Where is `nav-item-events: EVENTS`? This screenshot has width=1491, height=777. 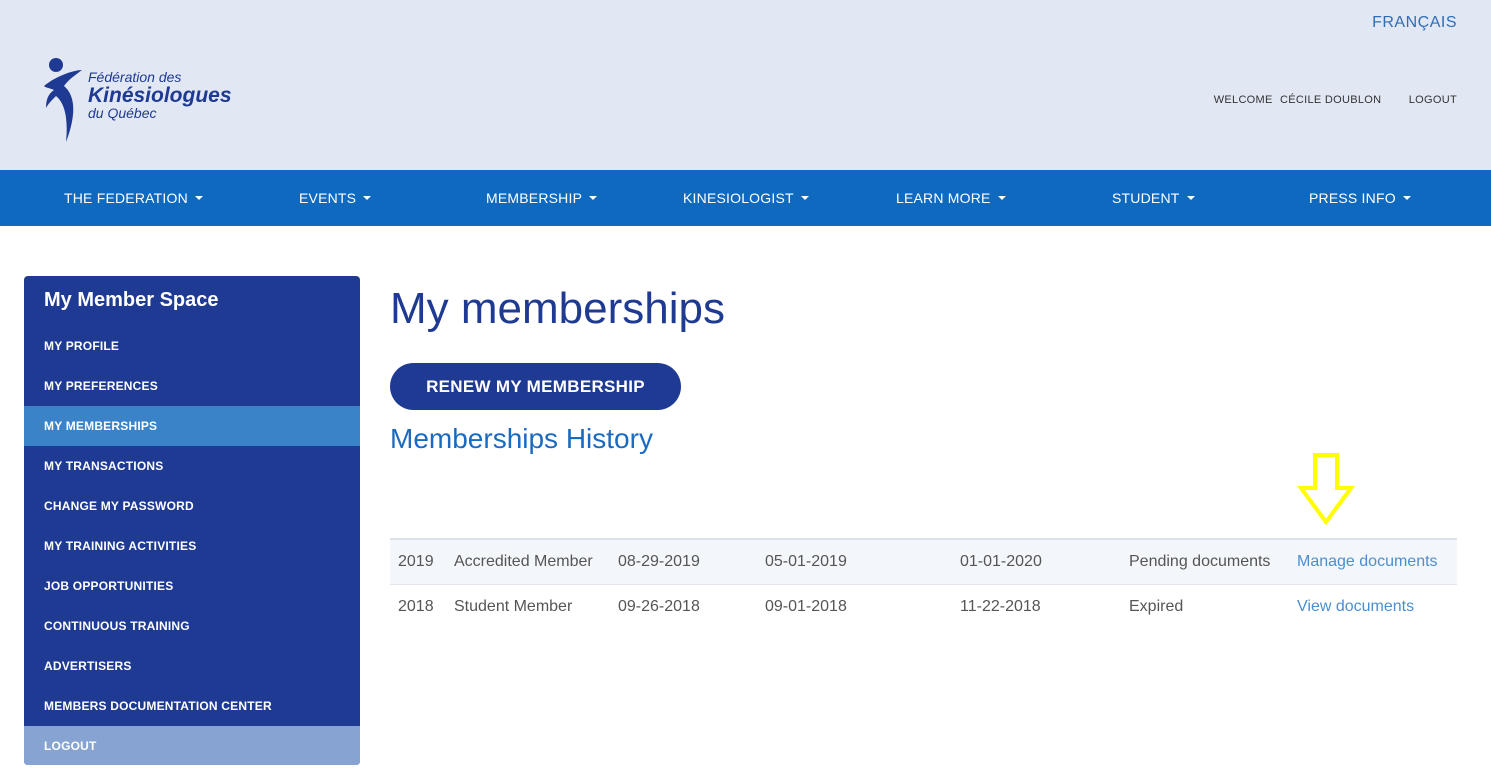
nav-item-events: EVENTS is located at coordinates (335, 198).